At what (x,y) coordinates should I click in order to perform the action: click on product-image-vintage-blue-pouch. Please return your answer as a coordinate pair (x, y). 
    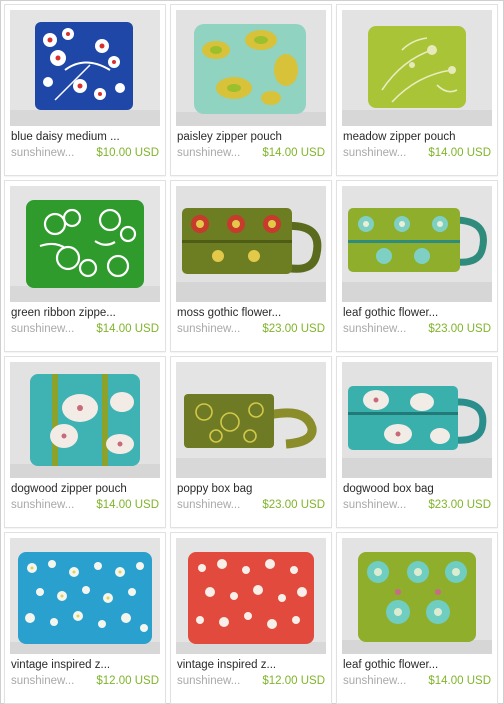
    Looking at the image, I should click on (85, 596).